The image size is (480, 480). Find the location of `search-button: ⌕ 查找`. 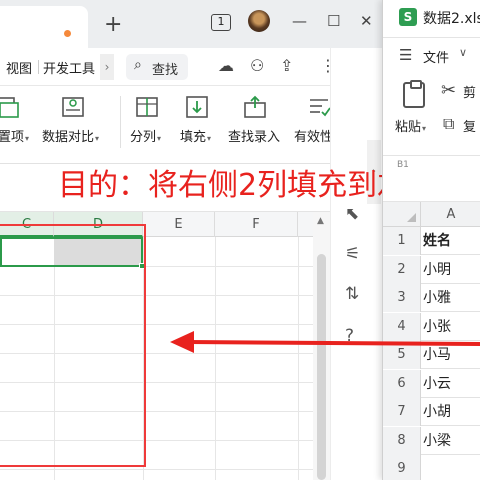

search-button: ⌕ 查找 is located at coordinates (157, 67).